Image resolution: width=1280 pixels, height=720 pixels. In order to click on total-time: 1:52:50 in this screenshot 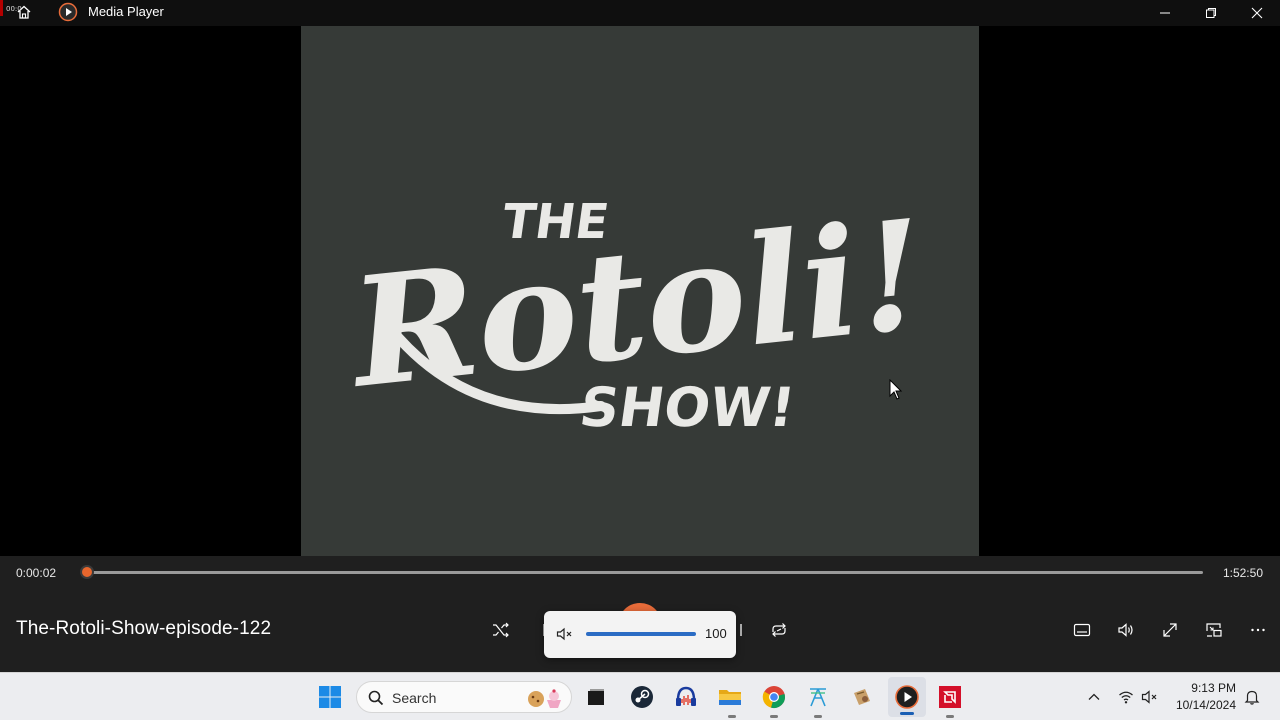, I will do `click(1242, 573)`.